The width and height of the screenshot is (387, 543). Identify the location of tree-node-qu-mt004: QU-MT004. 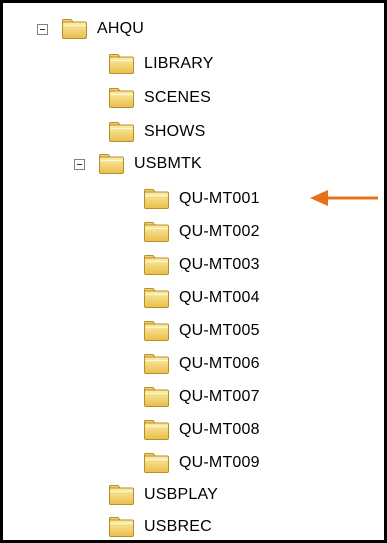
(201, 298).